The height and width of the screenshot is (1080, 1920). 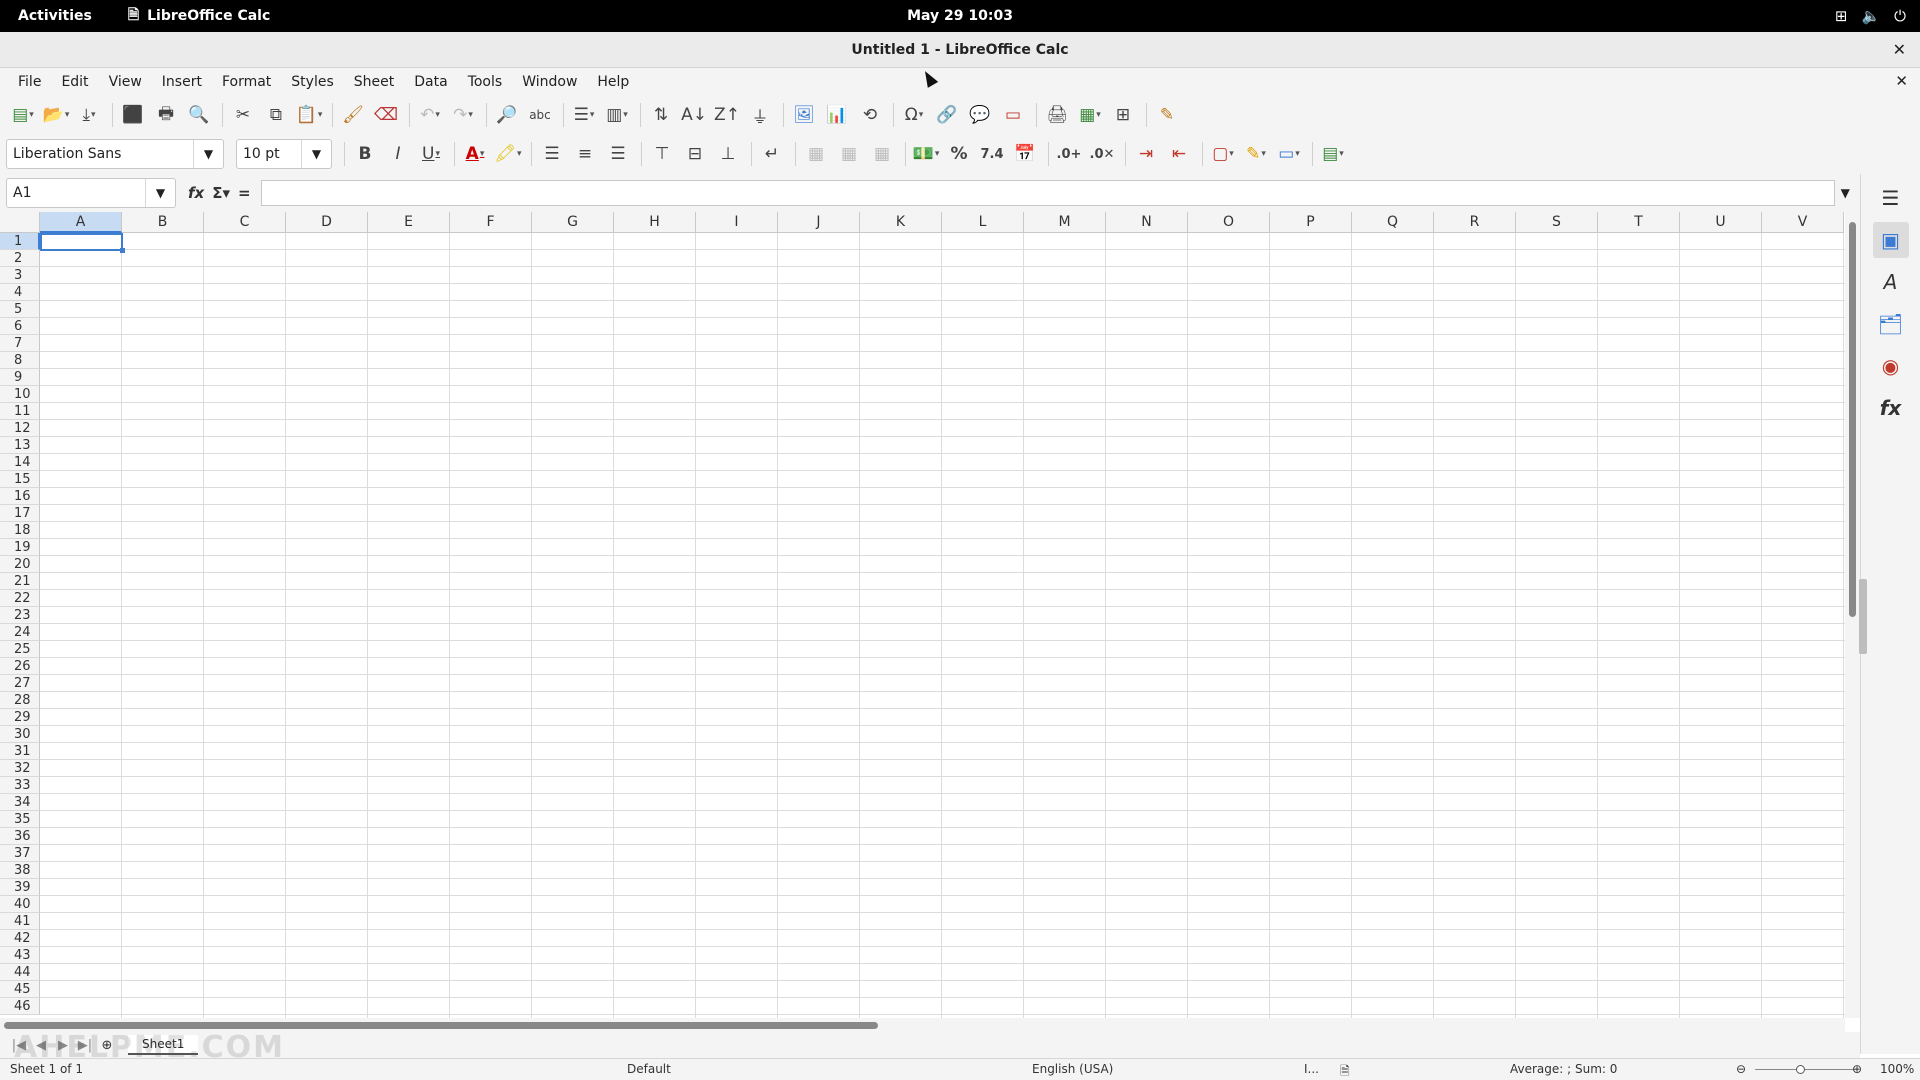 What do you see at coordinates (1069, 154) in the screenshot?
I see `add-decimal-icon: .0+` at bounding box center [1069, 154].